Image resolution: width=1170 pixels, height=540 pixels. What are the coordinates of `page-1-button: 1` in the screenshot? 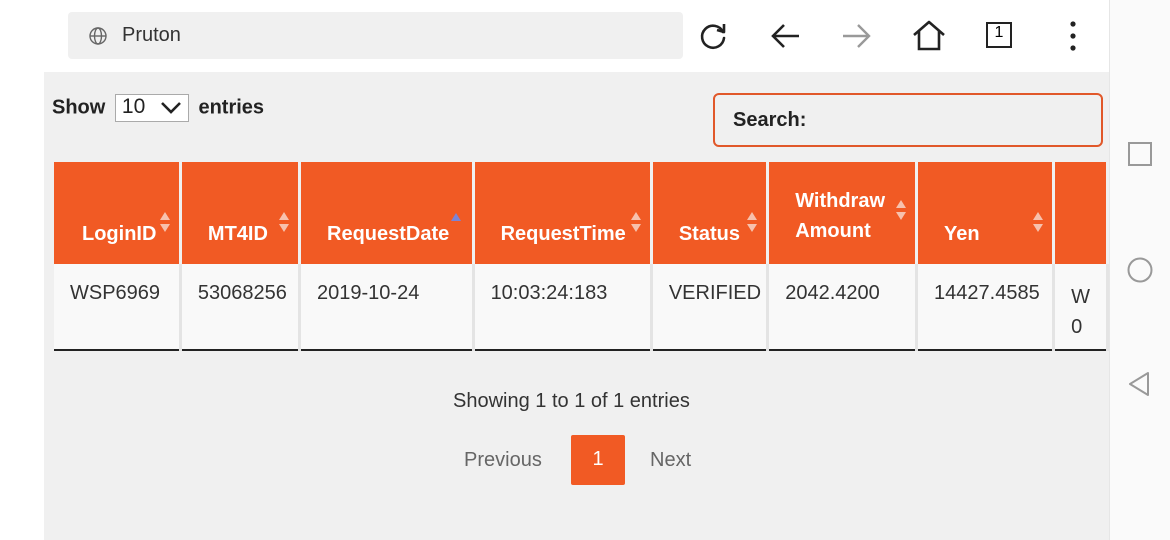 It's located at (598, 460).